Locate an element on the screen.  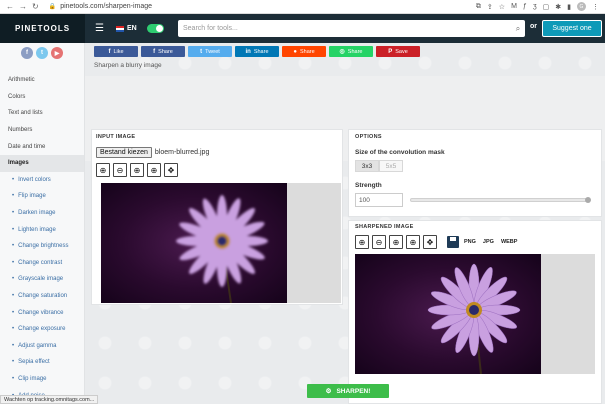
strength-label: Strength is located at coordinates (368, 185).